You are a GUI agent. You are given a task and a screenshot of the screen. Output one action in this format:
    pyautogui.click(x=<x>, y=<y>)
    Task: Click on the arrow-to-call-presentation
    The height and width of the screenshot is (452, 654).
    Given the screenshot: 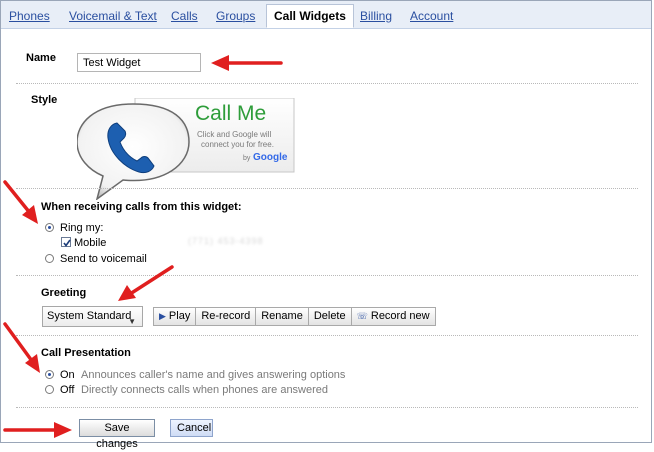 What is the action you would take?
    pyautogui.click(x=21, y=347)
    